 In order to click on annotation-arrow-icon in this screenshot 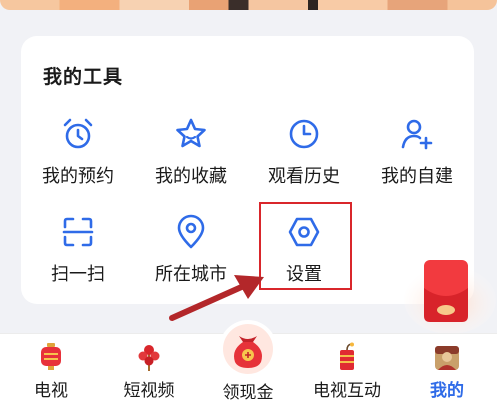, I will do `click(216, 298)`.